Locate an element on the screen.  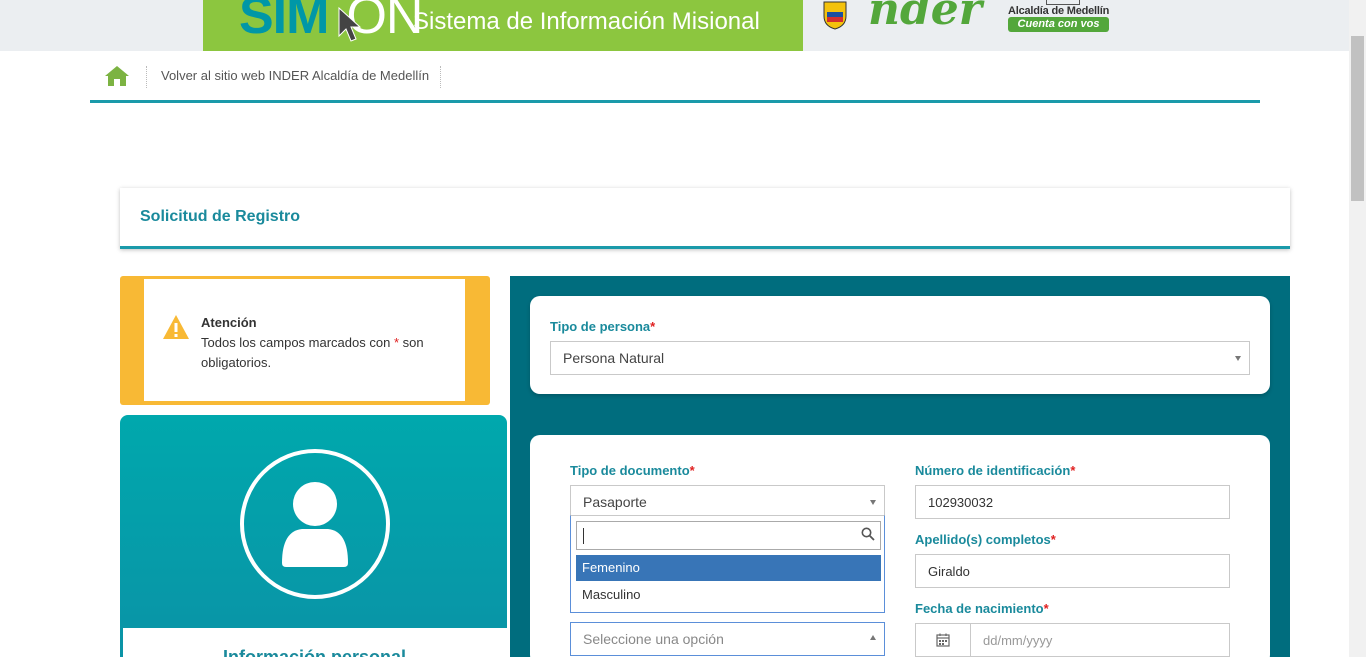
cursor-icon is located at coordinates (350, 24).